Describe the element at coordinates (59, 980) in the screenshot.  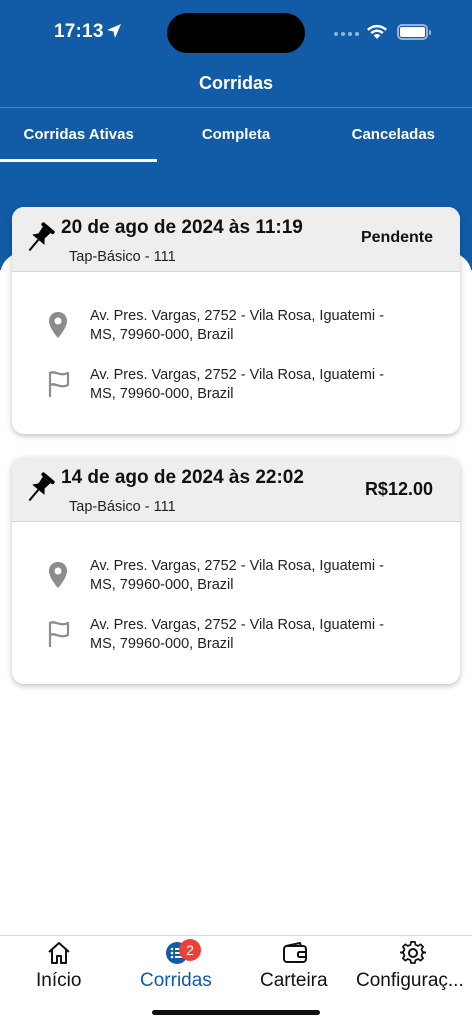
I see `nav-label-inicio: Início` at that location.